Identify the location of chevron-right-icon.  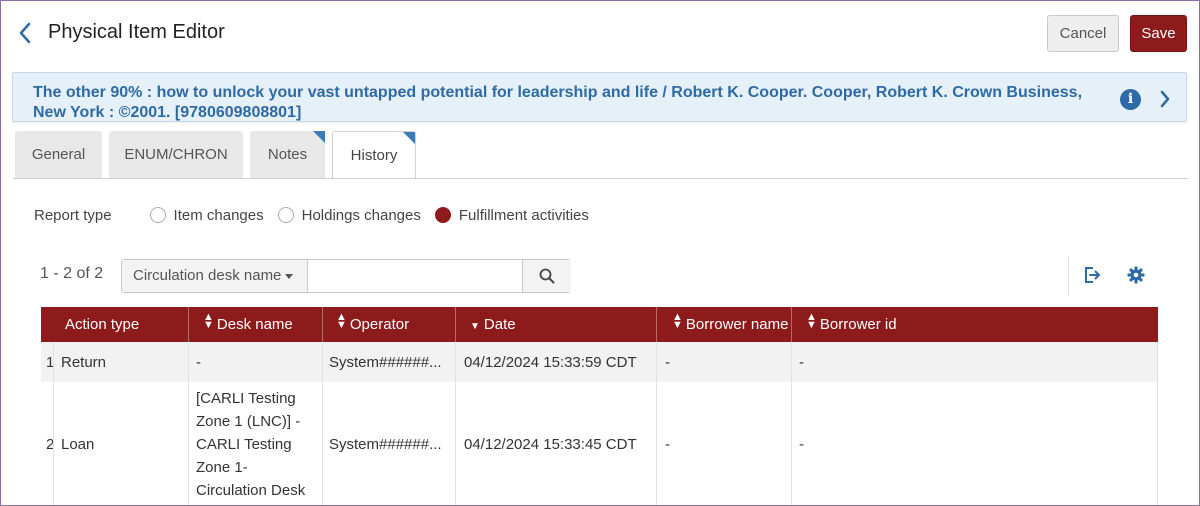
(1165, 99).